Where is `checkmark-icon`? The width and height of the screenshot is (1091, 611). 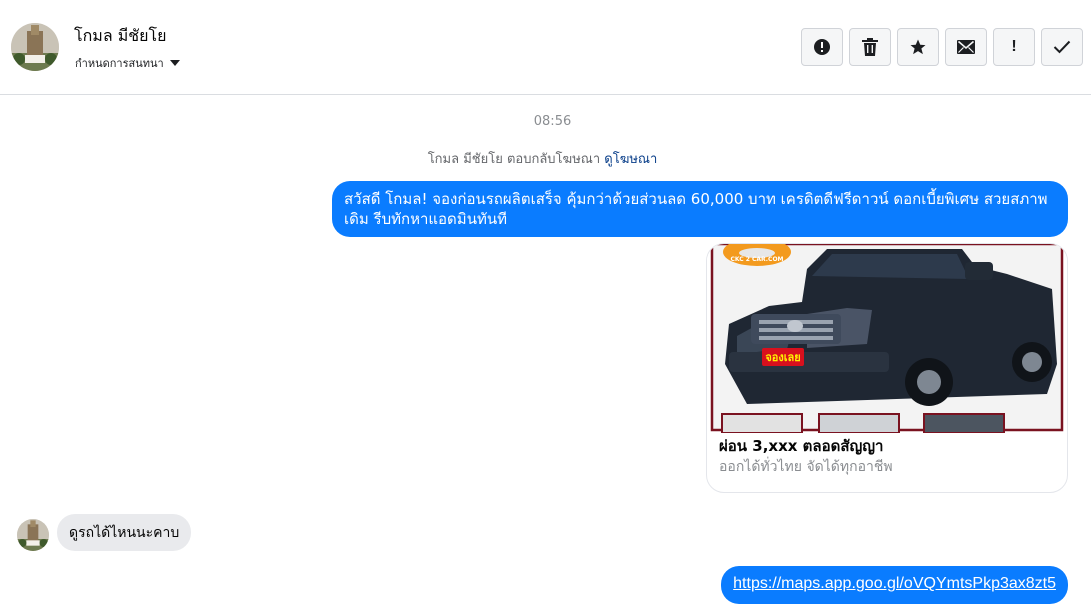 checkmark-icon is located at coordinates (1062, 47).